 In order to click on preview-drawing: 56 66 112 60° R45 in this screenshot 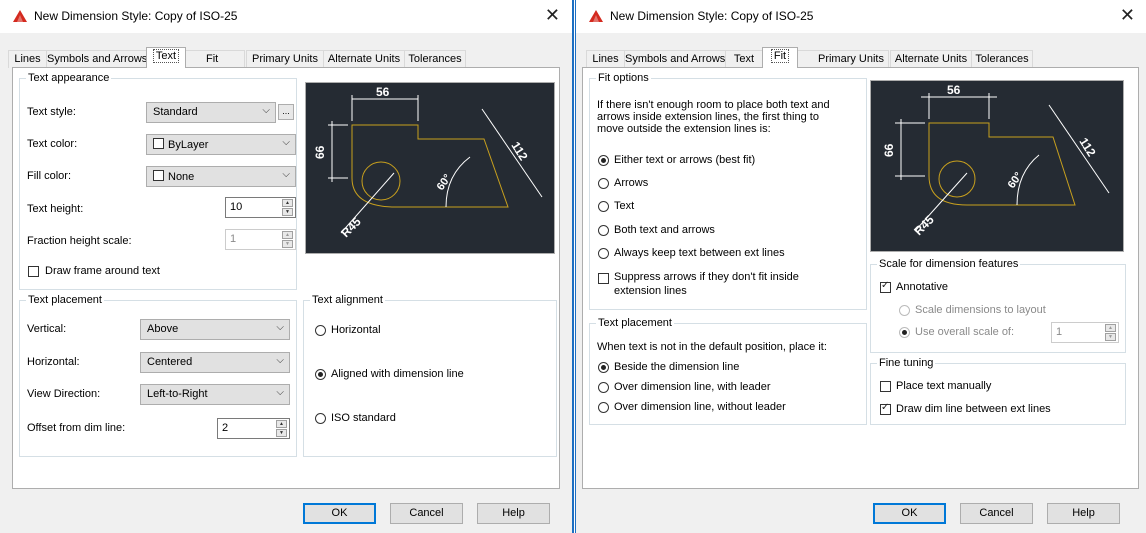, I will do `click(996, 160)`.